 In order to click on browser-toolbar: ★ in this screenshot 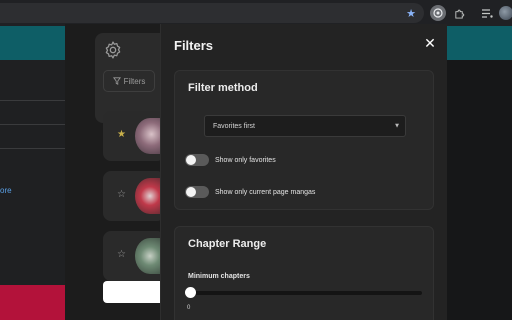, I will do `click(256, 13)`.